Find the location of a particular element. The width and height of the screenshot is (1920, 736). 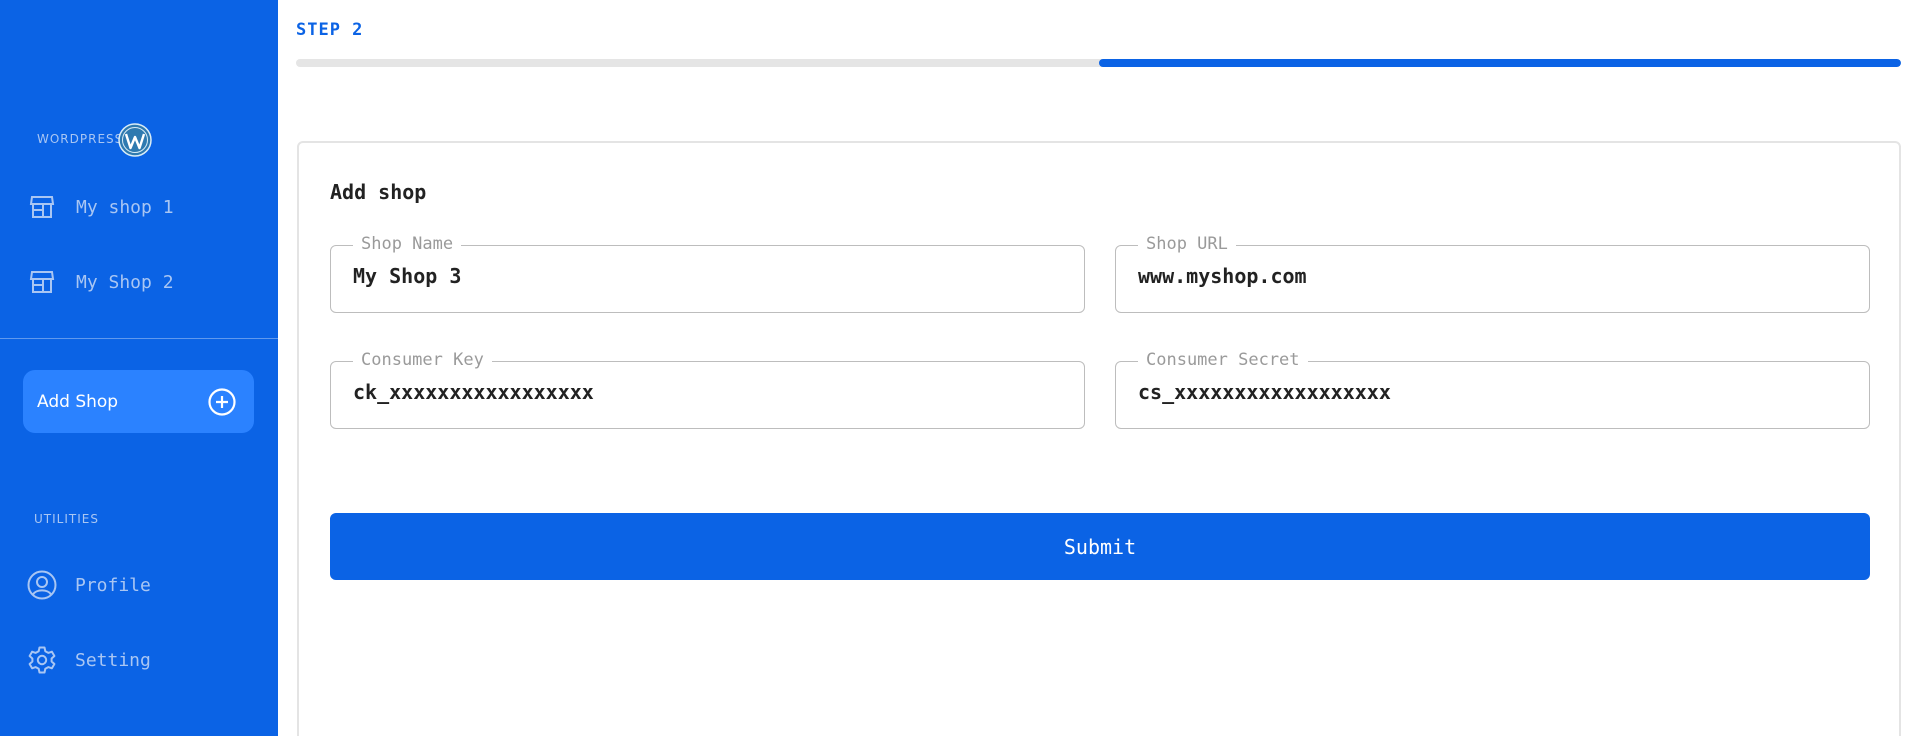

add-shop-label: Add Shop is located at coordinates (78, 401).